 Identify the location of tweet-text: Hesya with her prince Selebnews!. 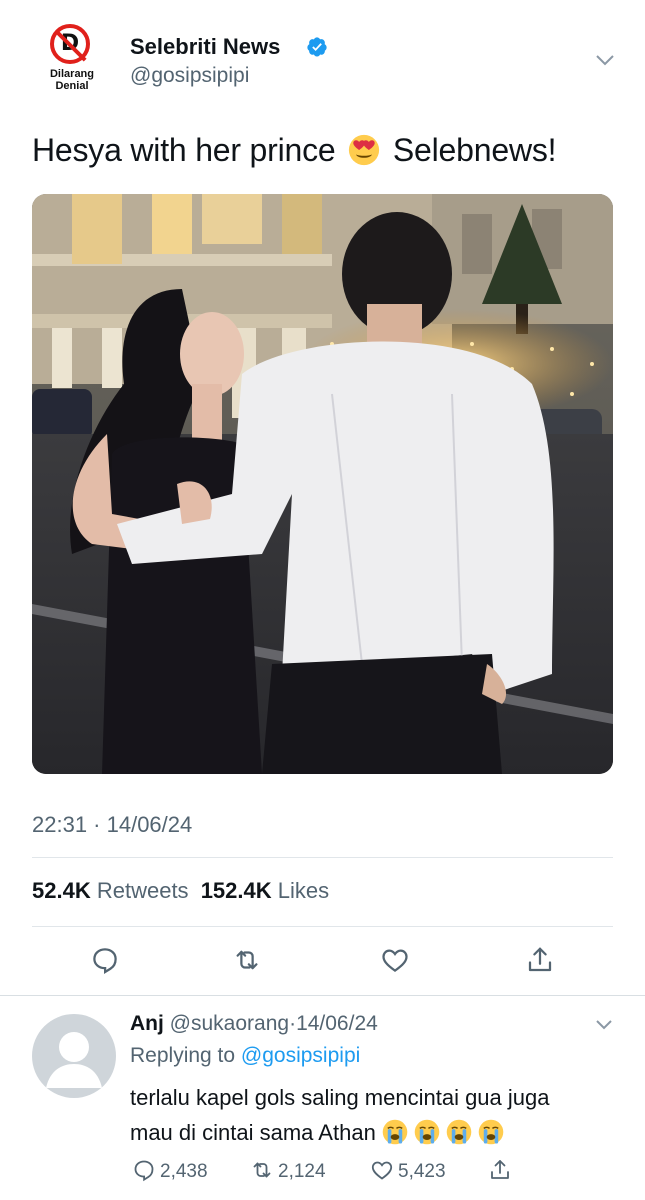
(294, 150).